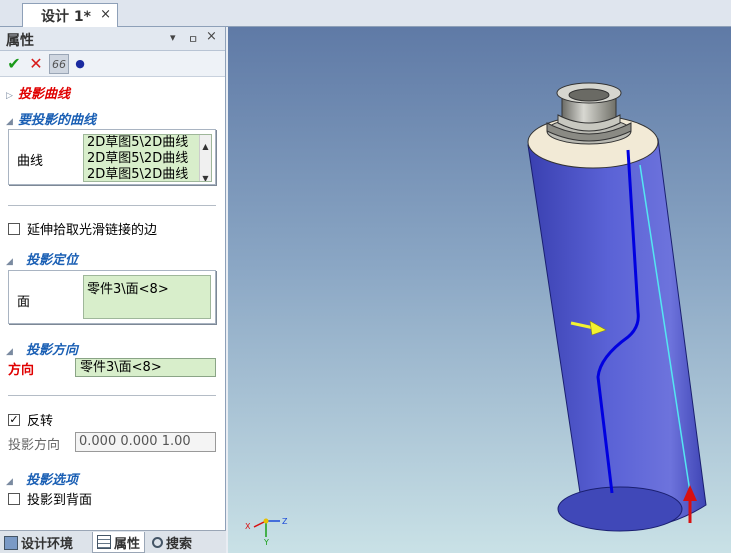  What do you see at coordinates (59, 64) in the screenshot?
I see `preview-icon: 66` at bounding box center [59, 64].